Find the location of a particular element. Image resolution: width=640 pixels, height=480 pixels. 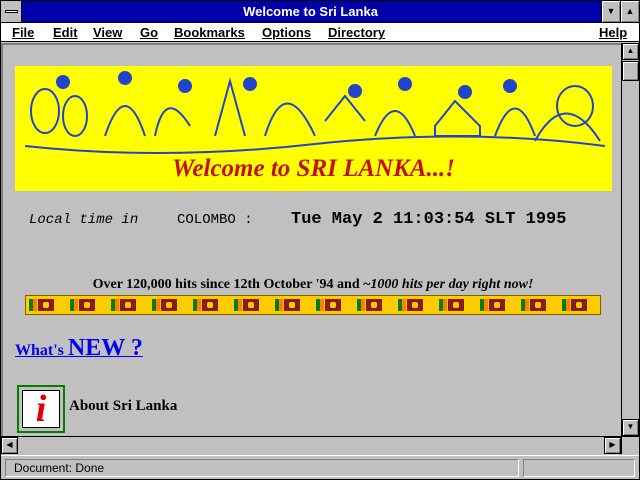

whats-new-prefix: What's is located at coordinates (41, 350).